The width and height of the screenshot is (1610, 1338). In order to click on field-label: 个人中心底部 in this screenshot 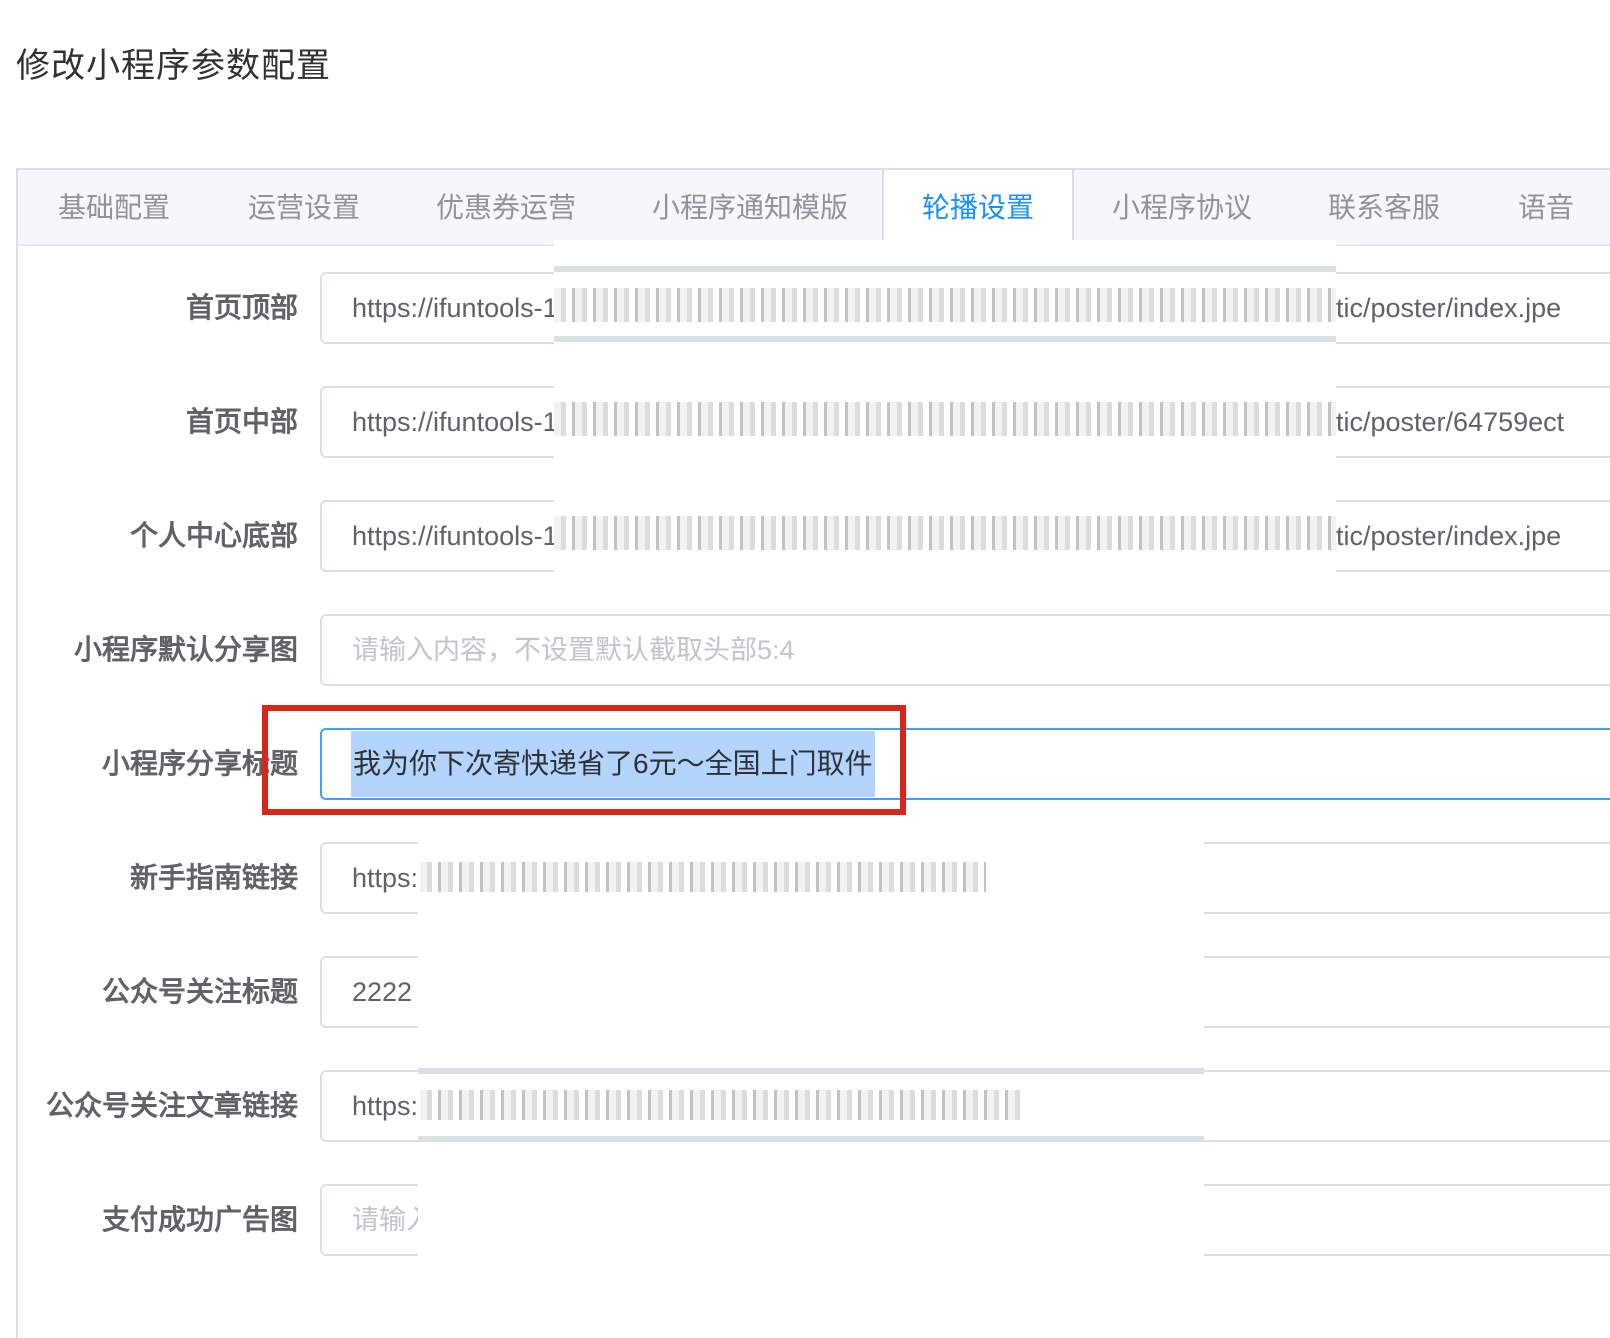, I will do `click(213, 535)`.